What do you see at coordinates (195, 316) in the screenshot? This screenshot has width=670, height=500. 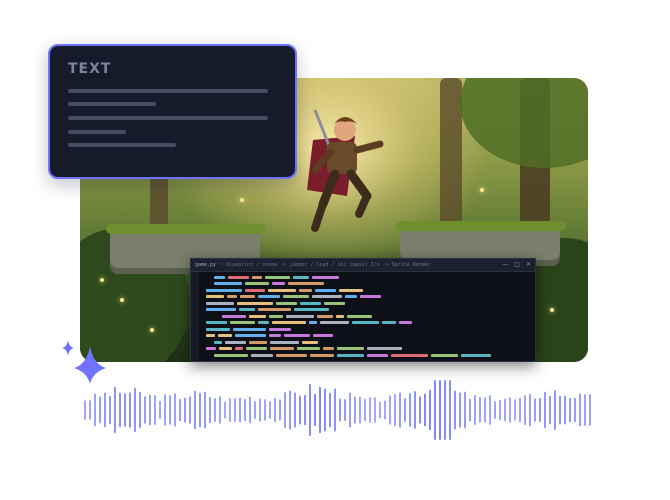 I see `line-number-gutter` at bounding box center [195, 316].